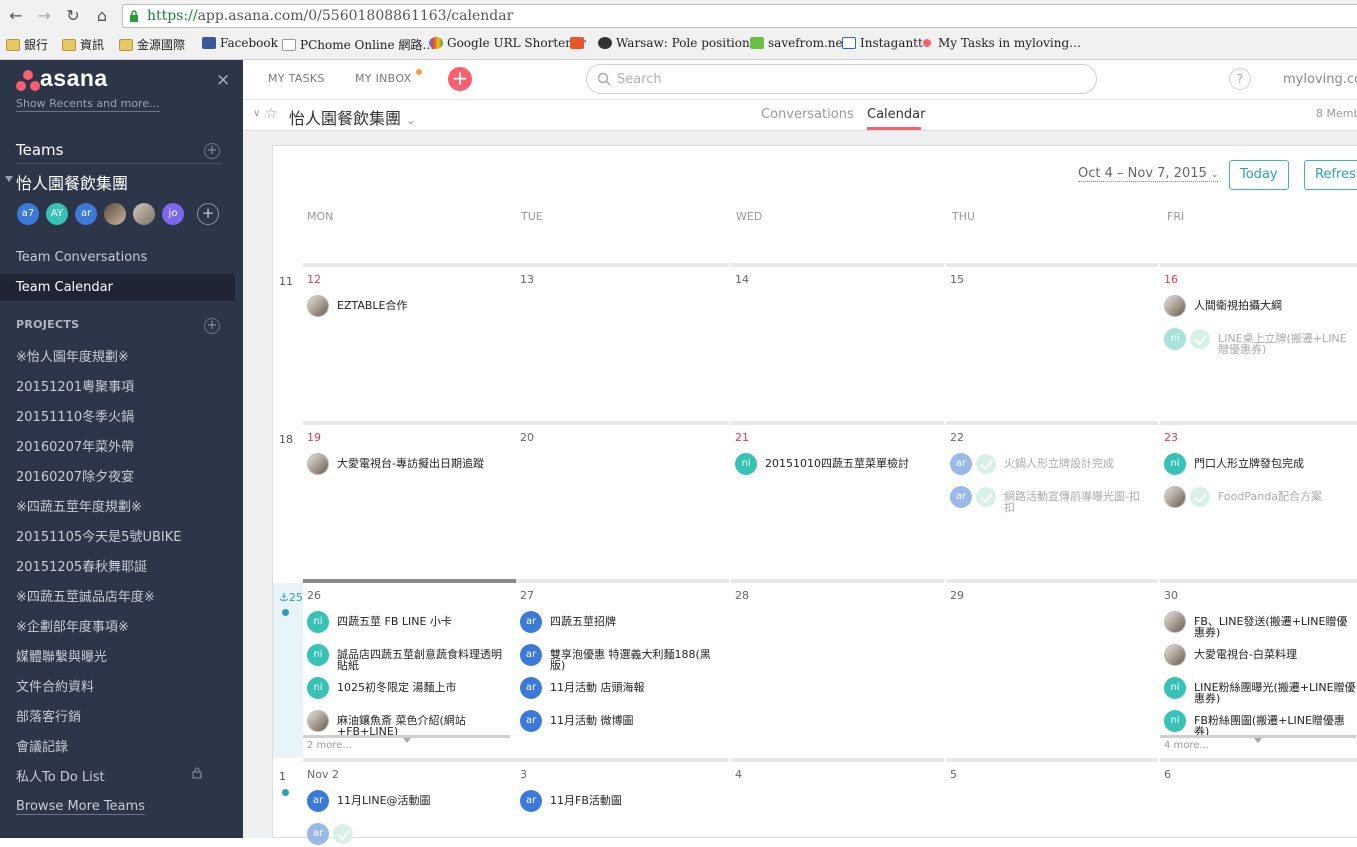 Image resolution: width=1357 pixels, height=847 pixels. Describe the element at coordinates (44, 16) in the screenshot. I see `forward-icon: →` at that location.